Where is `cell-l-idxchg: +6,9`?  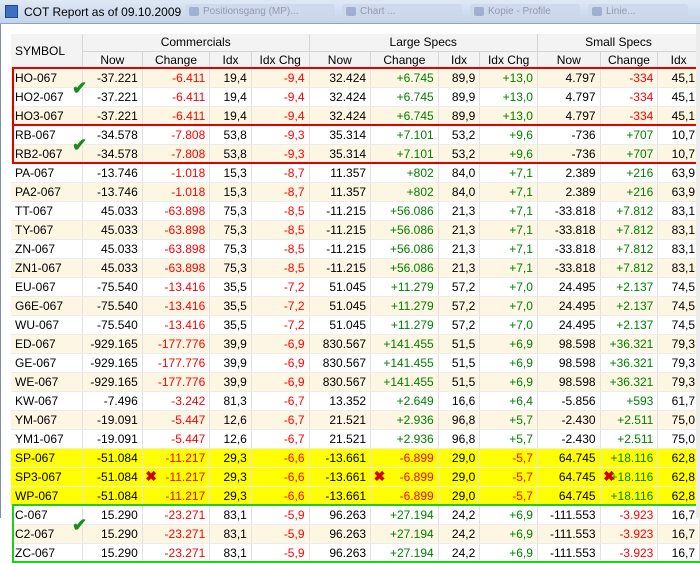 cell-l-idxchg: +6,9 is located at coordinates (508, 534).